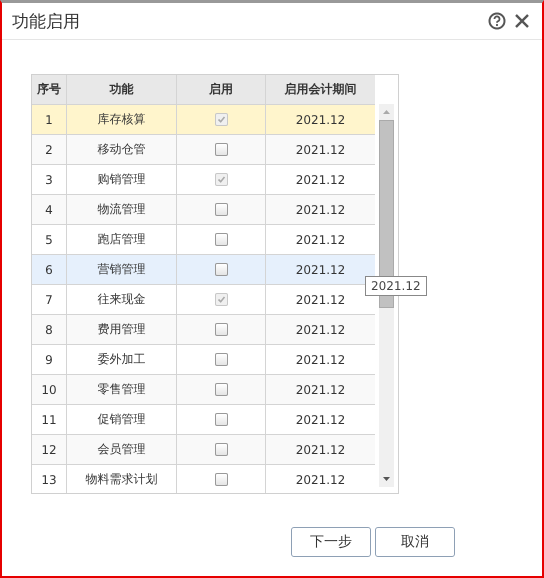 The height and width of the screenshot is (578, 544). Describe the element at coordinates (396, 286) in the screenshot. I see `tooltip: 2021.12` at that location.